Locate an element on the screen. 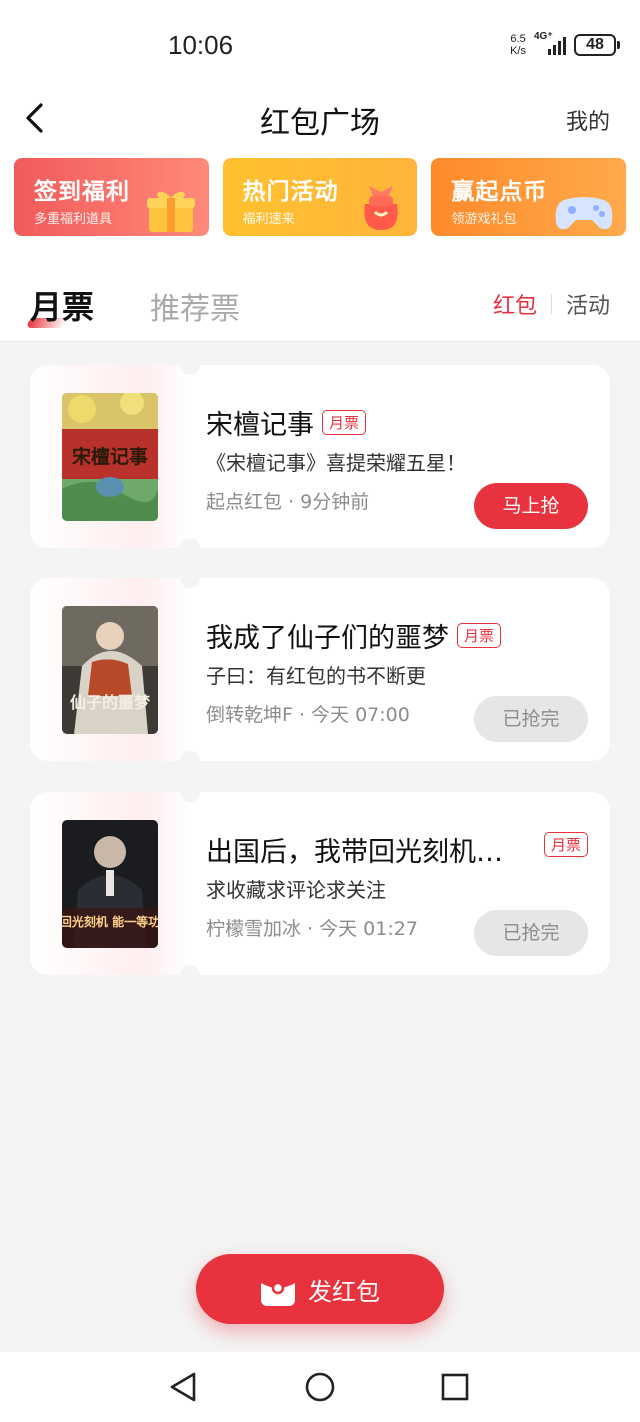 The height and width of the screenshot is (1422, 640). square-recents-icon is located at coordinates (455, 1387).